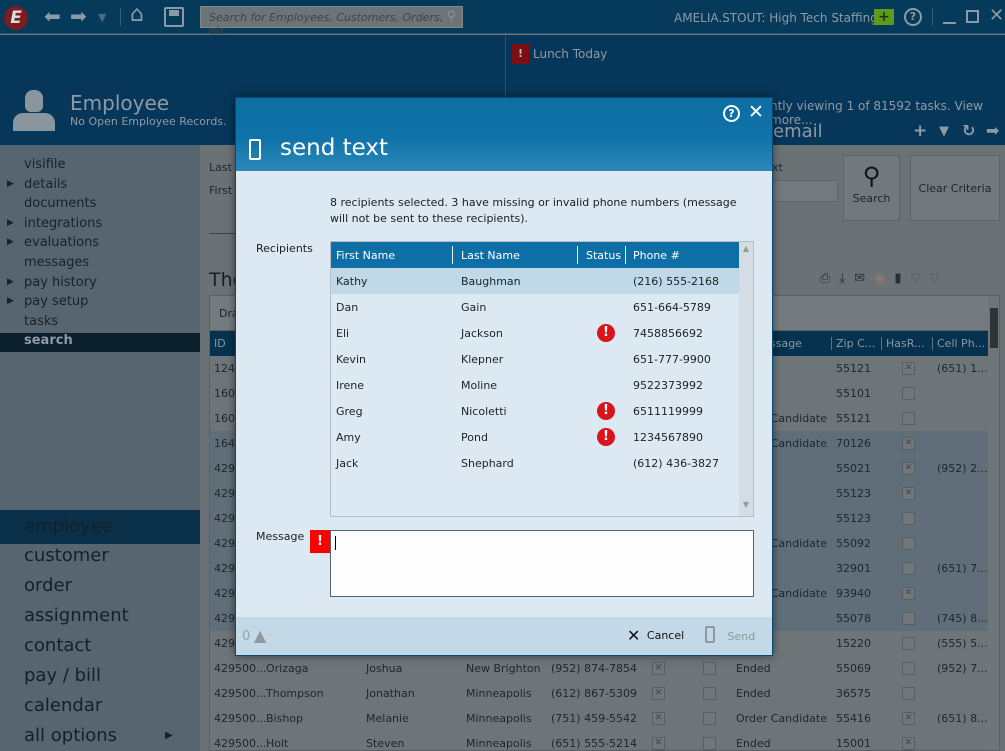 This screenshot has width=1005, height=751. Describe the element at coordinates (535, 437) in the screenshot. I see `recipient-row: Amy Pond 1234567890!` at that location.